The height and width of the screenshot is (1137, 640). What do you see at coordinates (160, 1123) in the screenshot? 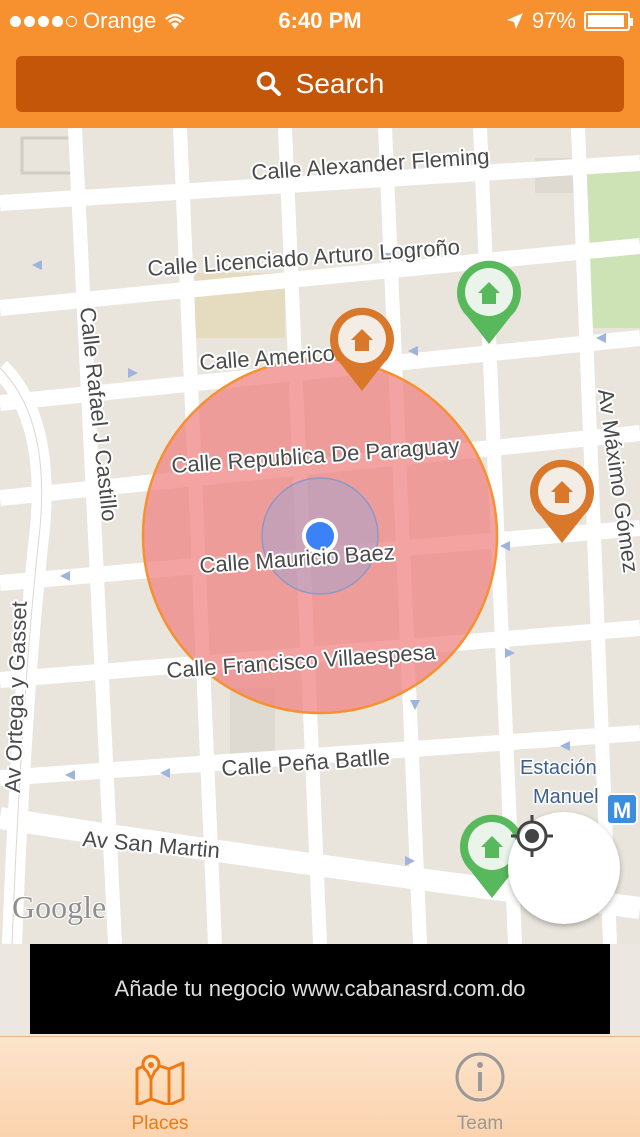
I see `tab-label: Places` at bounding box center [160, 1123].